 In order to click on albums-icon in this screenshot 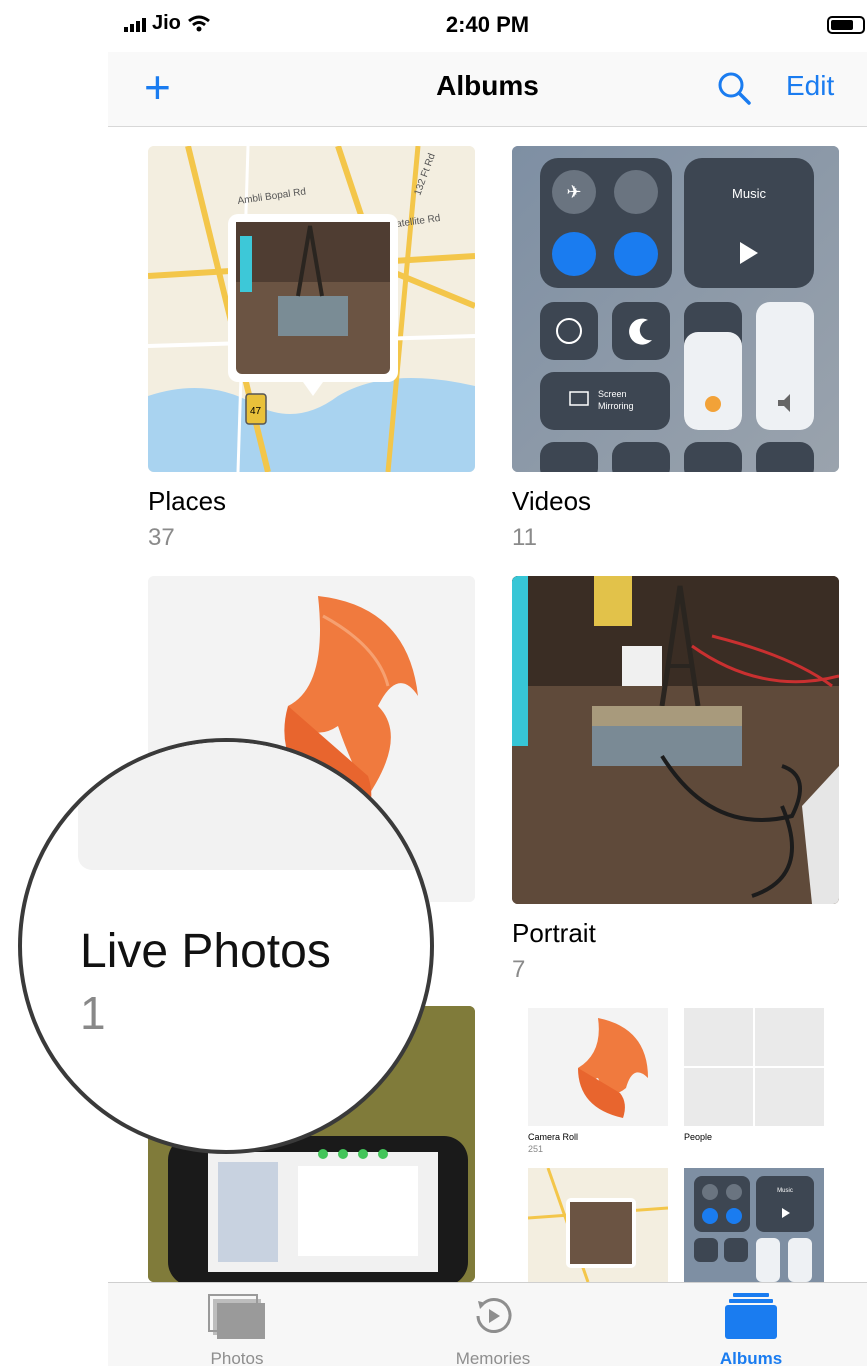, I will do `click(751, 1316)`.